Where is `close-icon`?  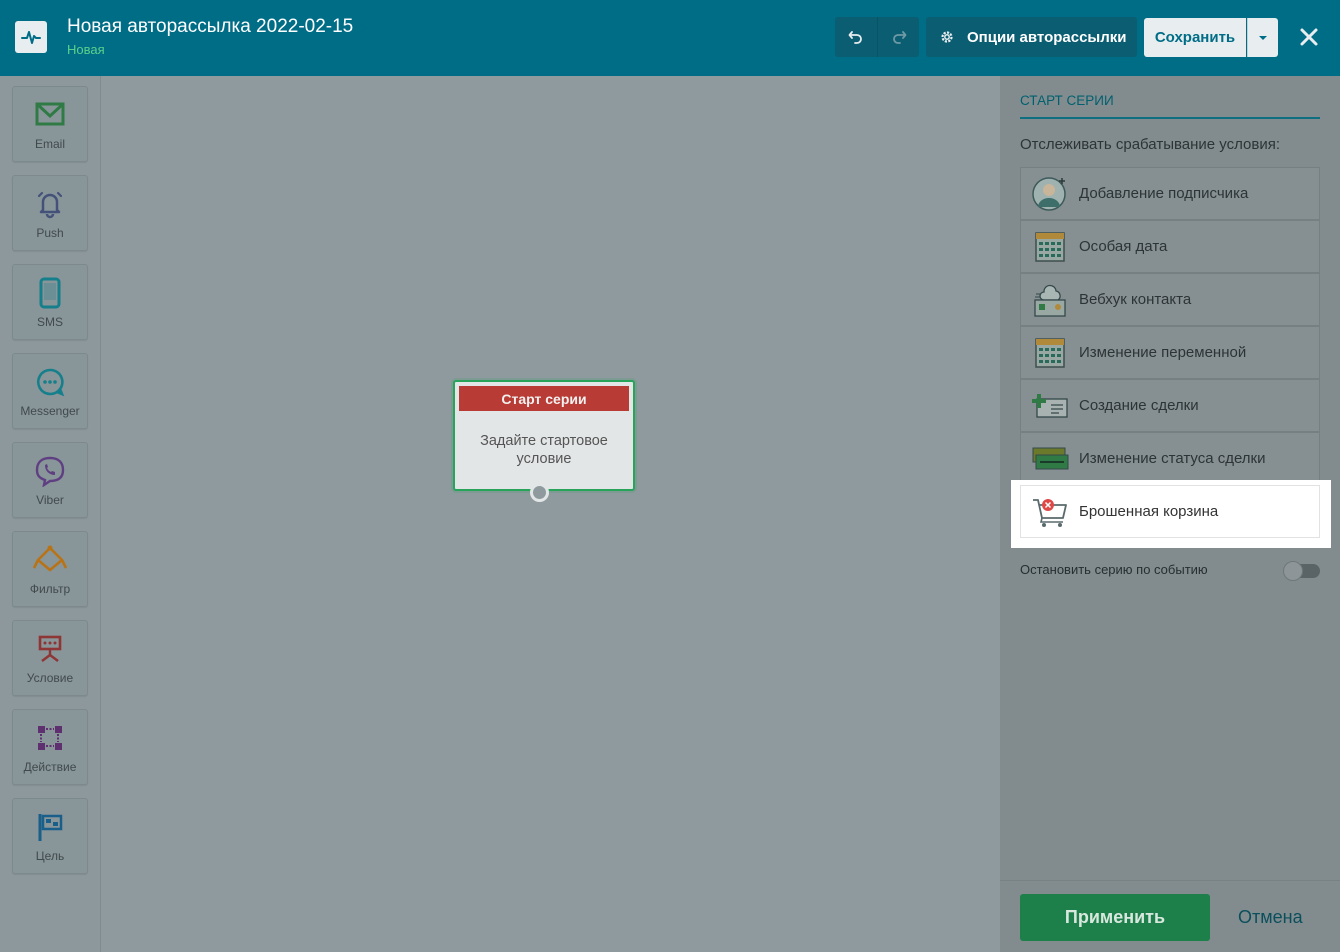 close-icon is located at coordinates (1309, 37).